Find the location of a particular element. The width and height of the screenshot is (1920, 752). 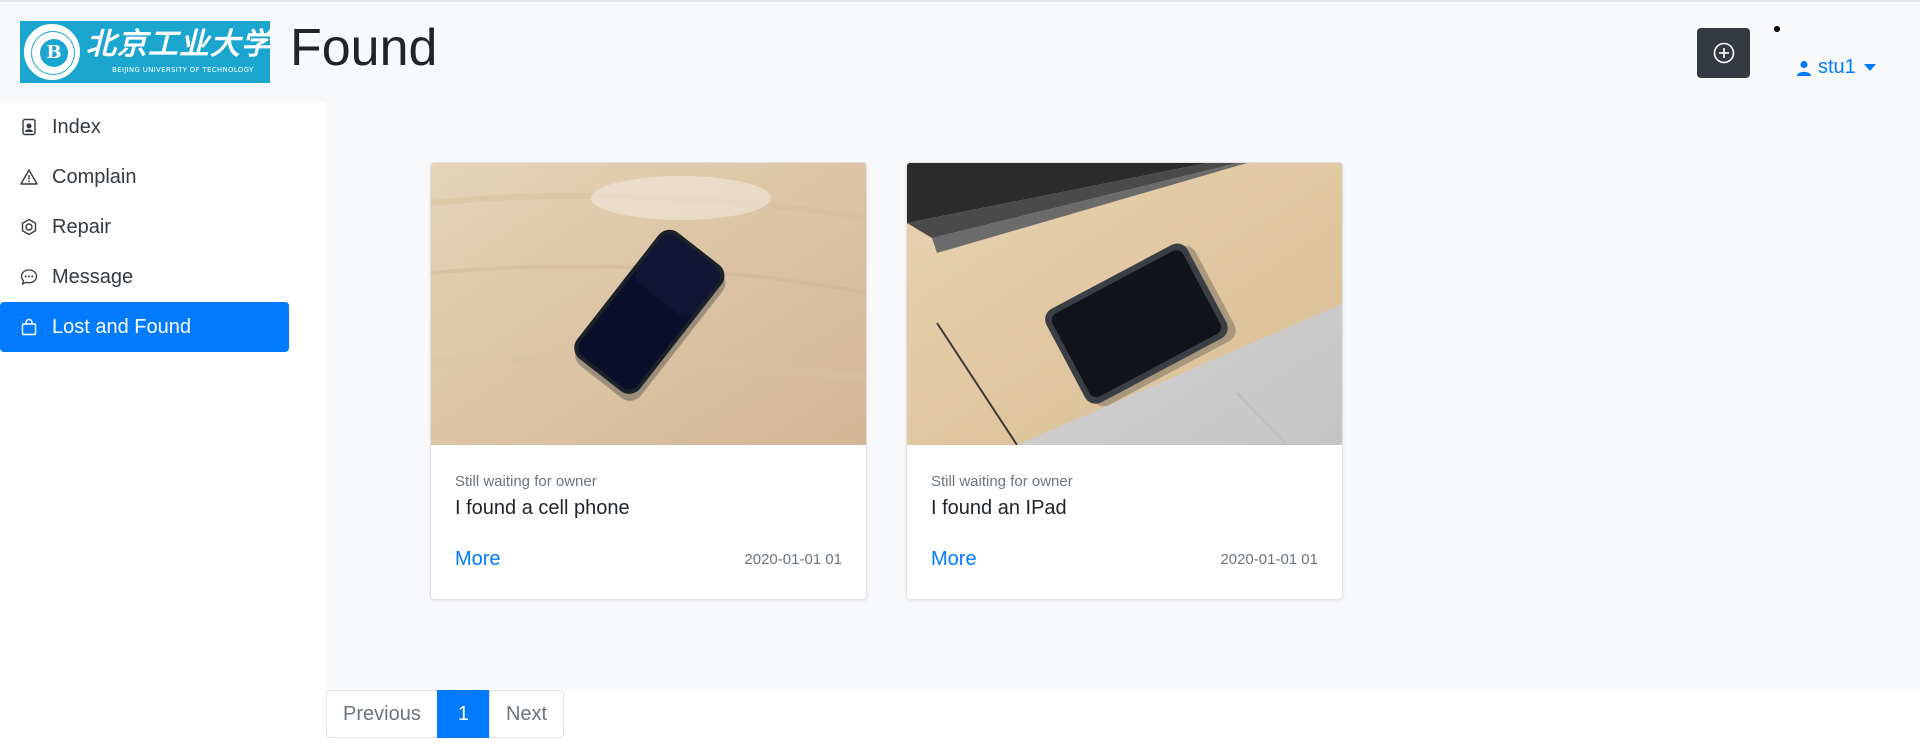

sidebar-item-label: Message is located at coordinates (93, 276).